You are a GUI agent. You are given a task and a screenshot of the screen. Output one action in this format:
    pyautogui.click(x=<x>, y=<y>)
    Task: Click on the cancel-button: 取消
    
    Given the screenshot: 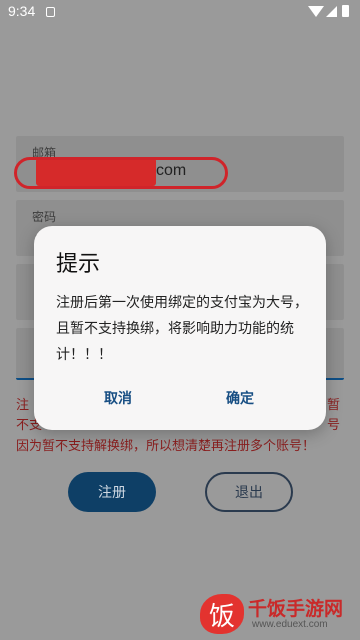 What is the action you would take?
    pyautogui.click(x=118, y=399)
    